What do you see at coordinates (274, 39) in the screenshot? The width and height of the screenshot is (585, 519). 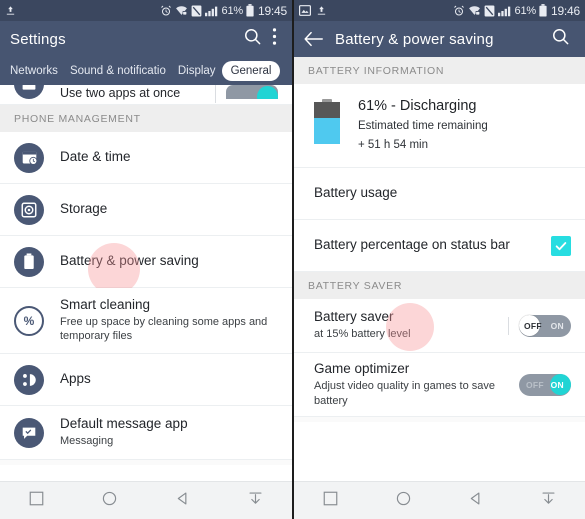 I see `overflow-menu-icon` at bounding box center [274, 39].